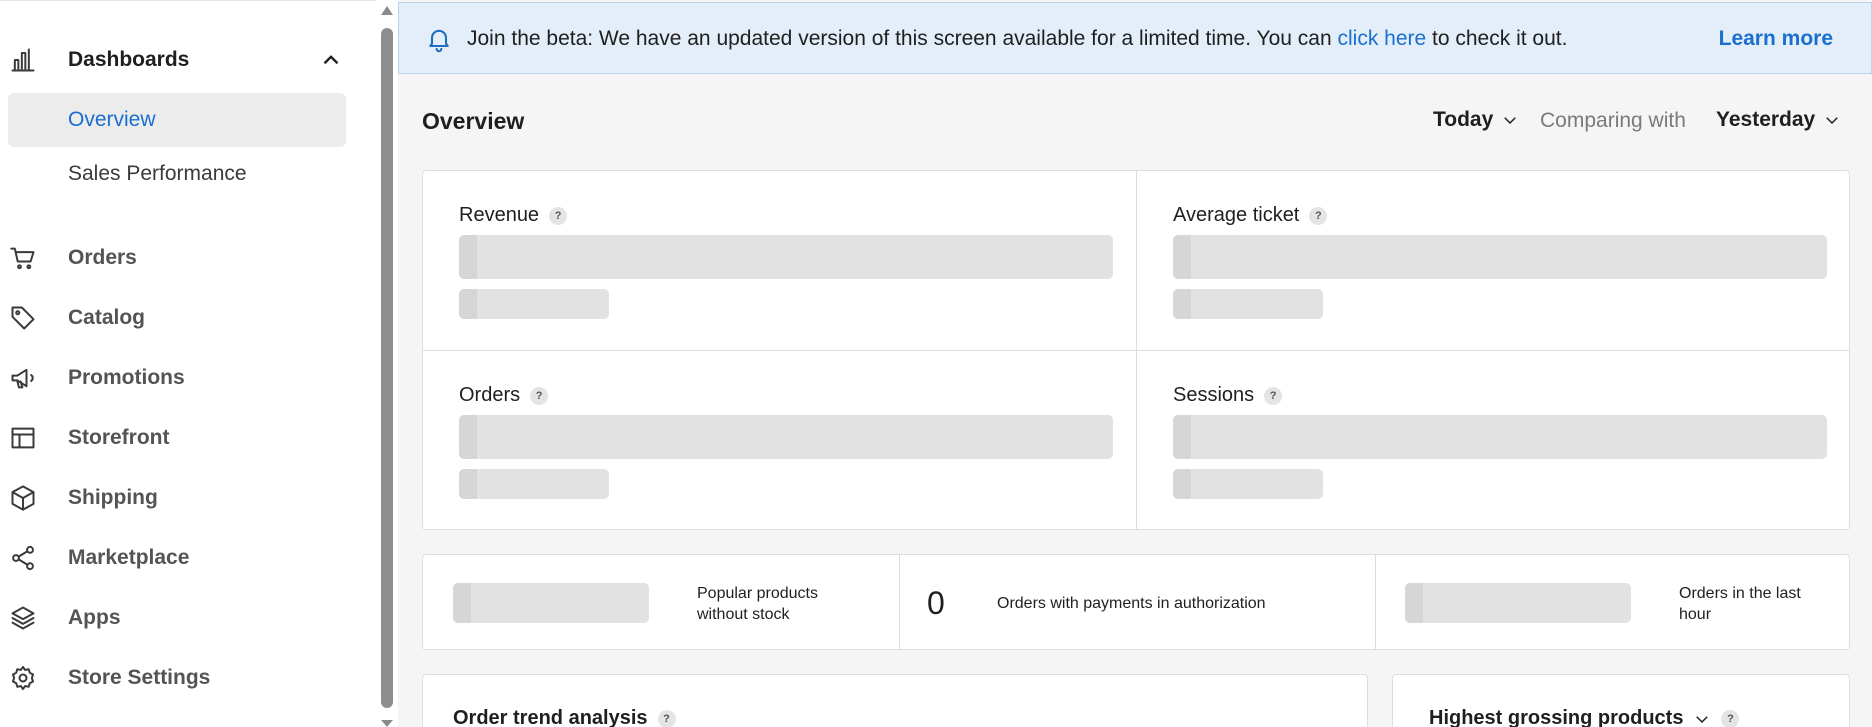  Describe the element at coordinates (129, 557) in the screenshot. I see `sidebar-item-label: Marketplace` at that location.